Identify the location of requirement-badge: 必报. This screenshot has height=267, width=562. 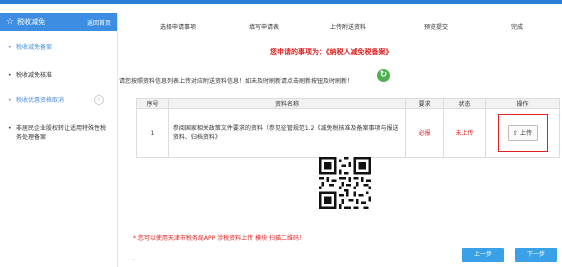
(425, 133).